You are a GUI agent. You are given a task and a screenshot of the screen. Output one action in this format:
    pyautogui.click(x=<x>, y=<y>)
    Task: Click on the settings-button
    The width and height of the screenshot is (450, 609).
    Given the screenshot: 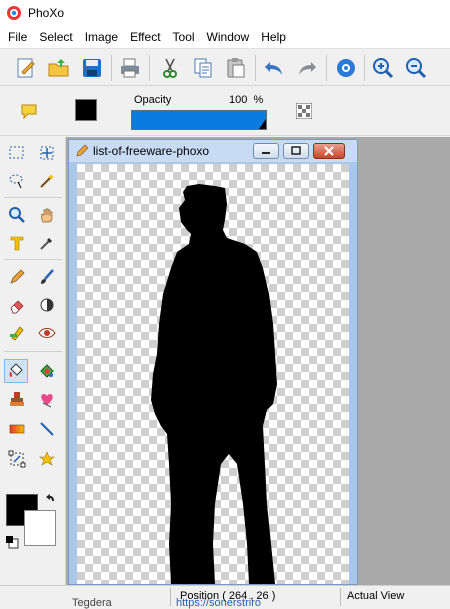 What is the action you would take?
    pyautogui.click(x=346, y=68)
    